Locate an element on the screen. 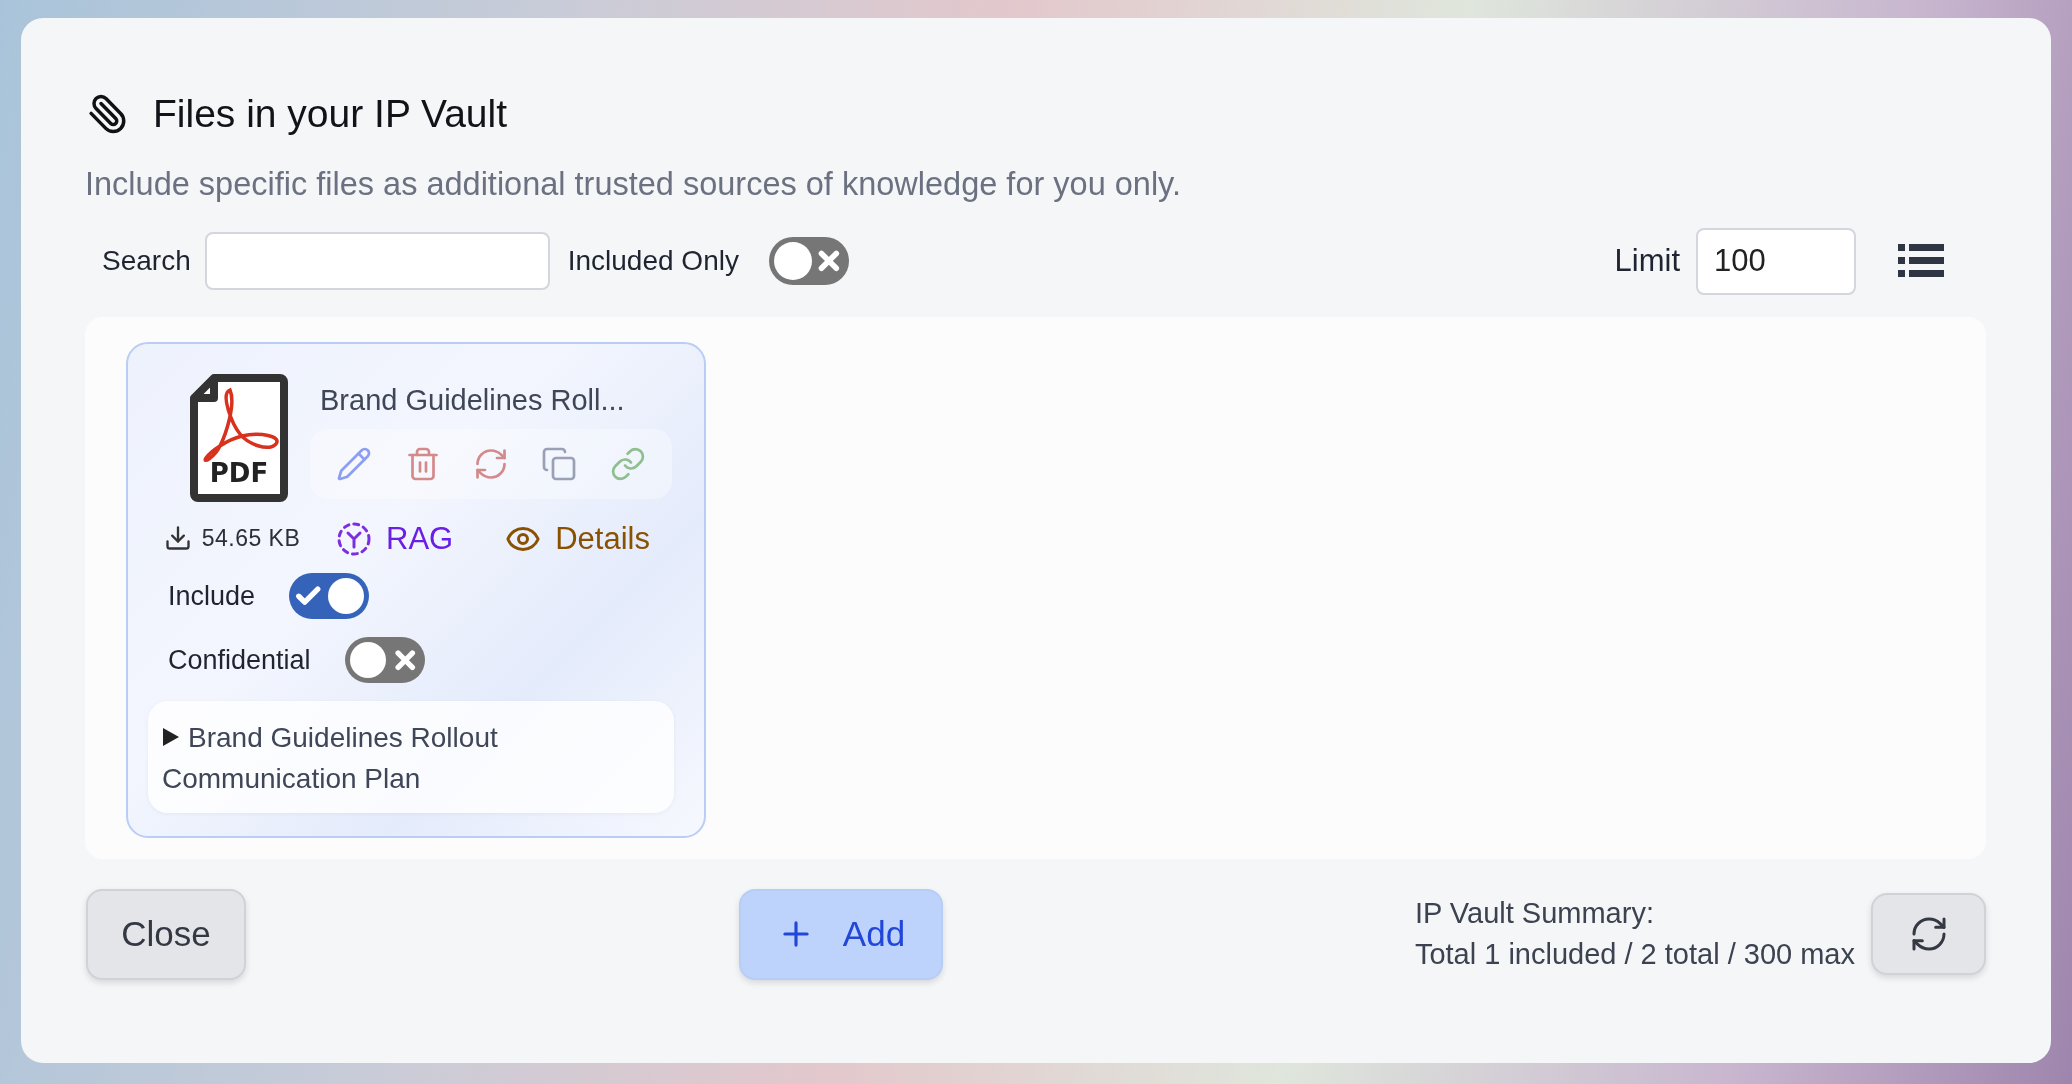 The image size is (2072, 1084). included-only-label: Included Only is located at coordinates (653, 261).